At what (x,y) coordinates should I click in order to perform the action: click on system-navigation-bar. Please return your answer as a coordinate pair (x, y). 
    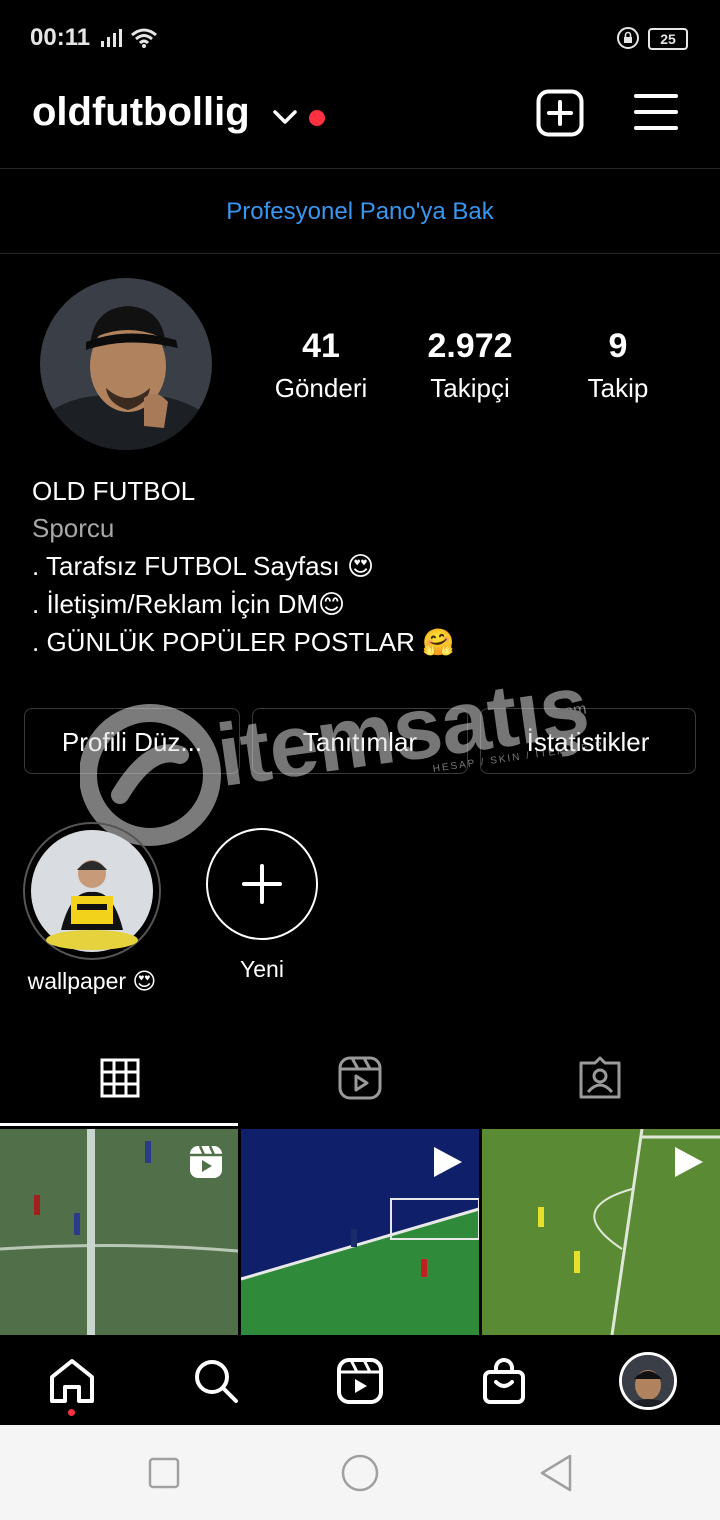
    Looking at the image, I should click on (360, 1472).